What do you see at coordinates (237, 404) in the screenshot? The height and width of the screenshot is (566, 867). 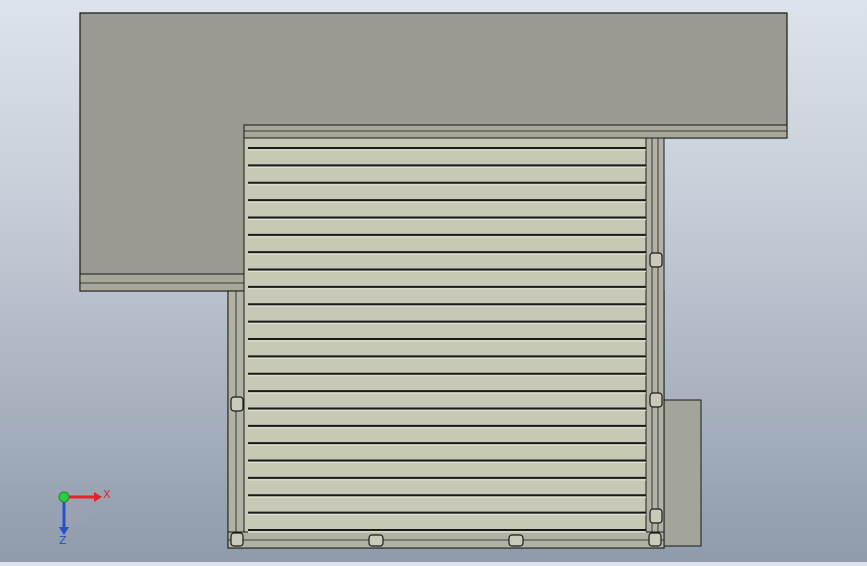 I see `bracket-left-middle` at bounding box center [237, 404].